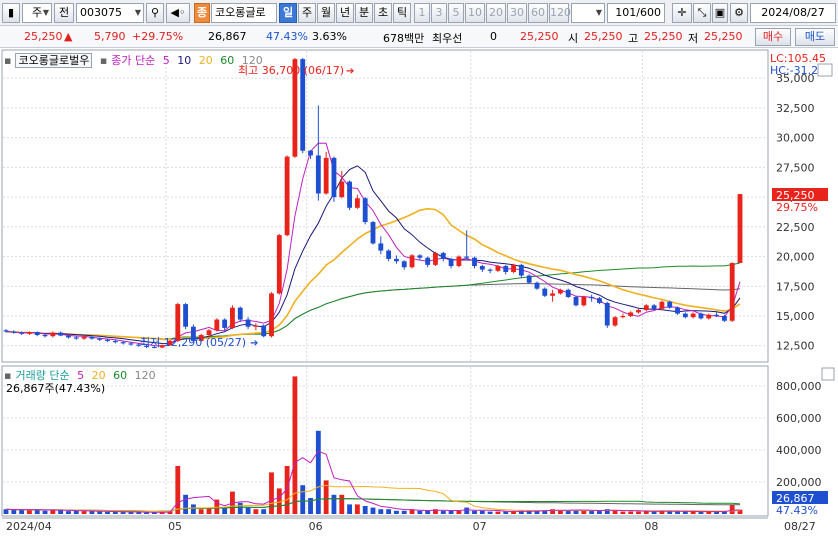 This screenshot has height=538, width=838. What do you see at coordinates (409, 525) in the screenshot?
I see `date-axis: 2024/04 05 06 07 08 08/27` at bounding box center [409, 525].